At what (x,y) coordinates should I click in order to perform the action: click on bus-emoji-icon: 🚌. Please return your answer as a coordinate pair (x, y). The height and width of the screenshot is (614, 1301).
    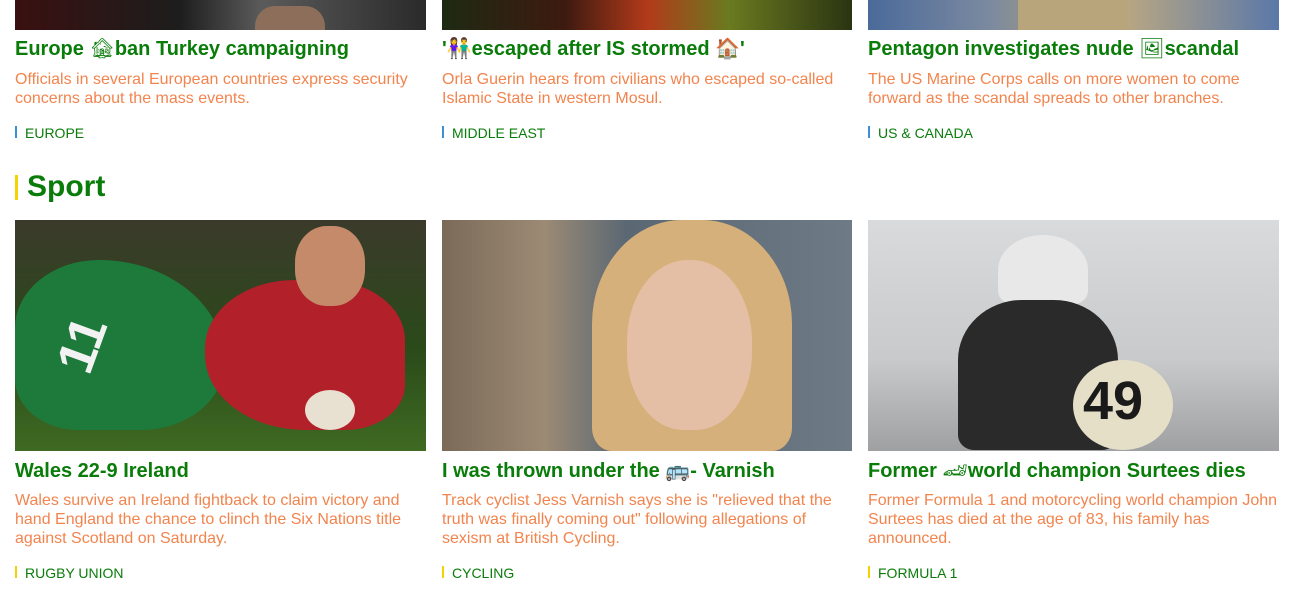
    Looking at the image, I should click on (678, 471).